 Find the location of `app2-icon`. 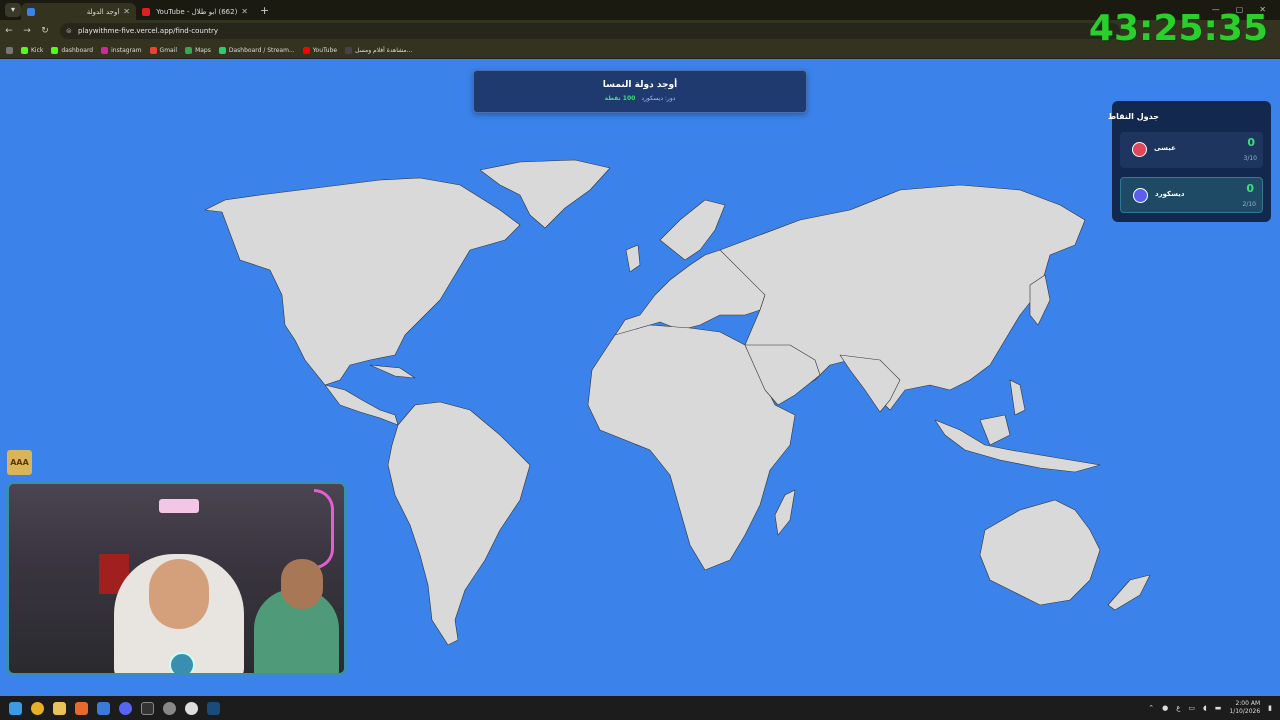

app2-icon is located at coordinates (191, 708).